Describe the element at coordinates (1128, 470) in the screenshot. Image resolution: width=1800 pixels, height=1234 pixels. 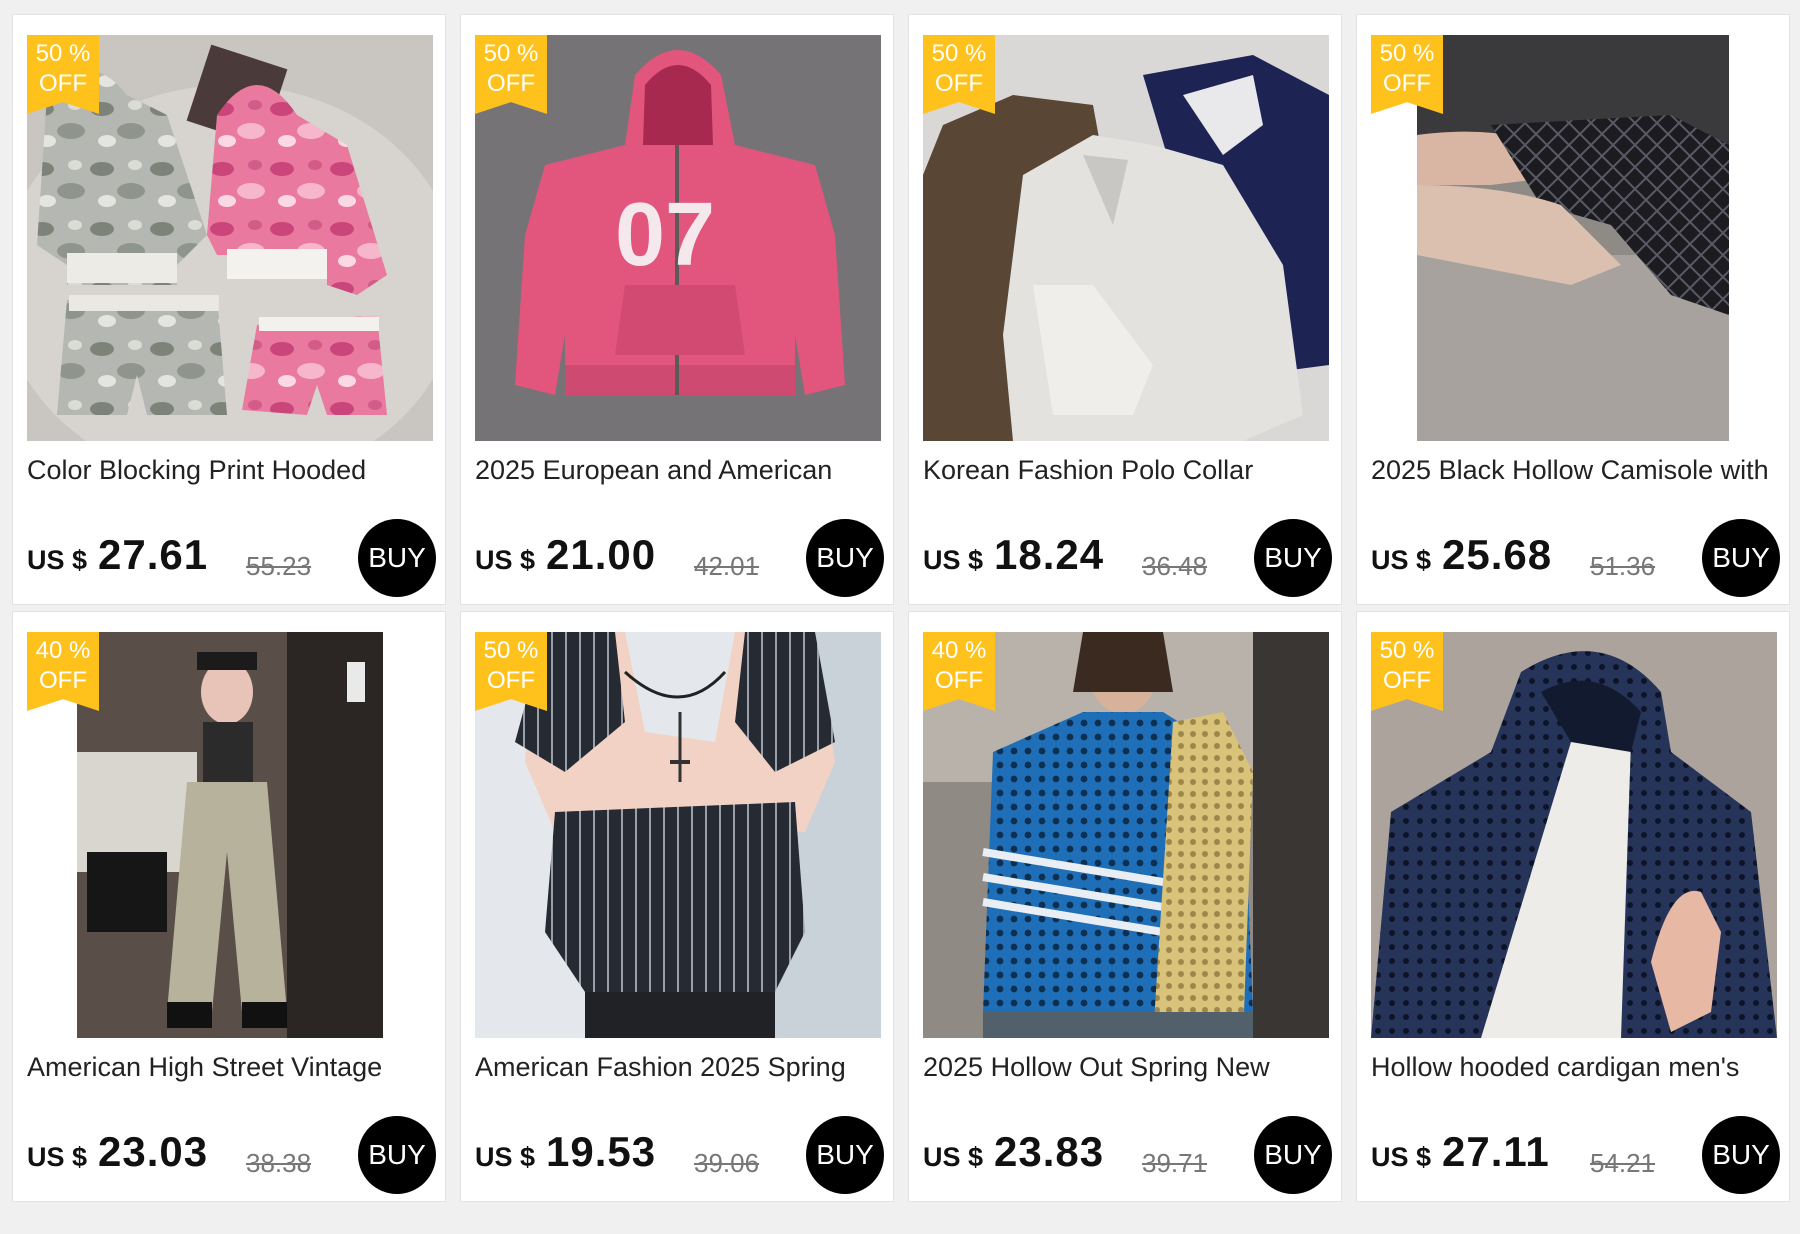
I see `product-title: Korean Fashion Polo Collar` at that location.